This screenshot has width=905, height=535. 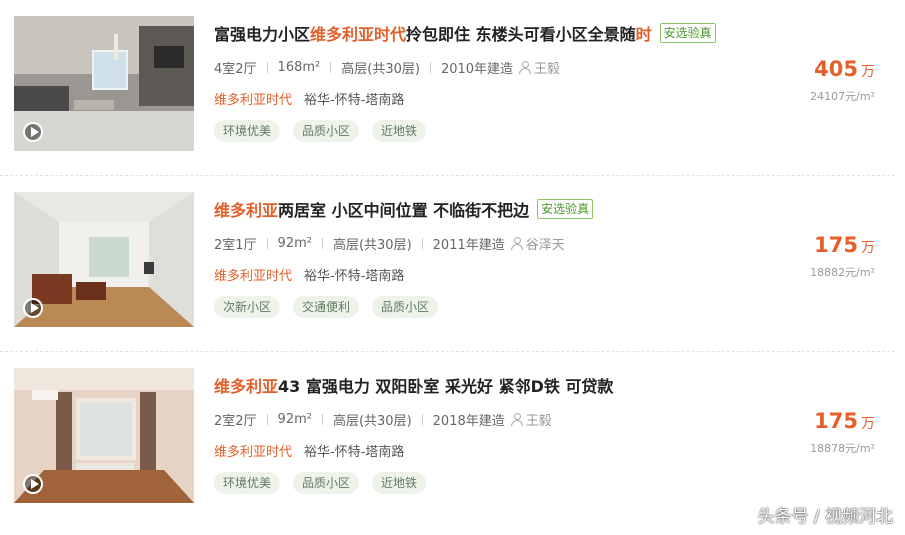 I want to click on price-block: 175 万 18882元/m², so click(x=842, y=256).